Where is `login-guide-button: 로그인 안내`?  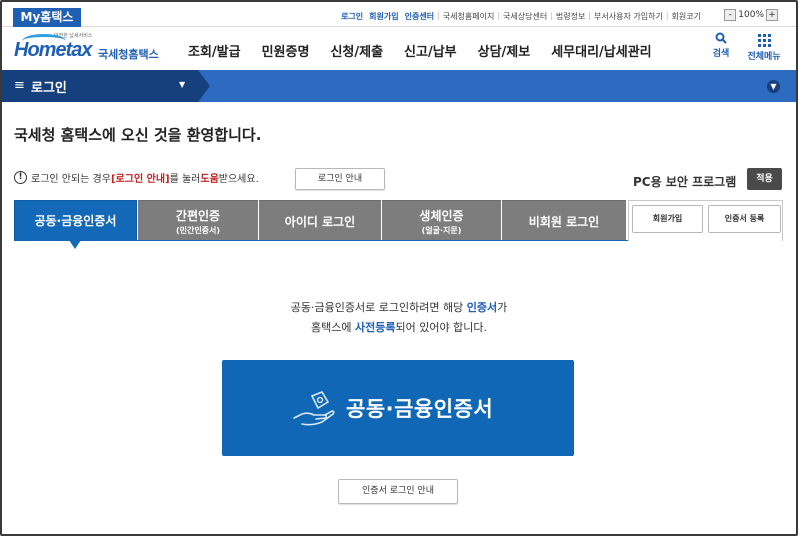 login-guide-button: 로그인 안내 is located at coordinates (340, 179).